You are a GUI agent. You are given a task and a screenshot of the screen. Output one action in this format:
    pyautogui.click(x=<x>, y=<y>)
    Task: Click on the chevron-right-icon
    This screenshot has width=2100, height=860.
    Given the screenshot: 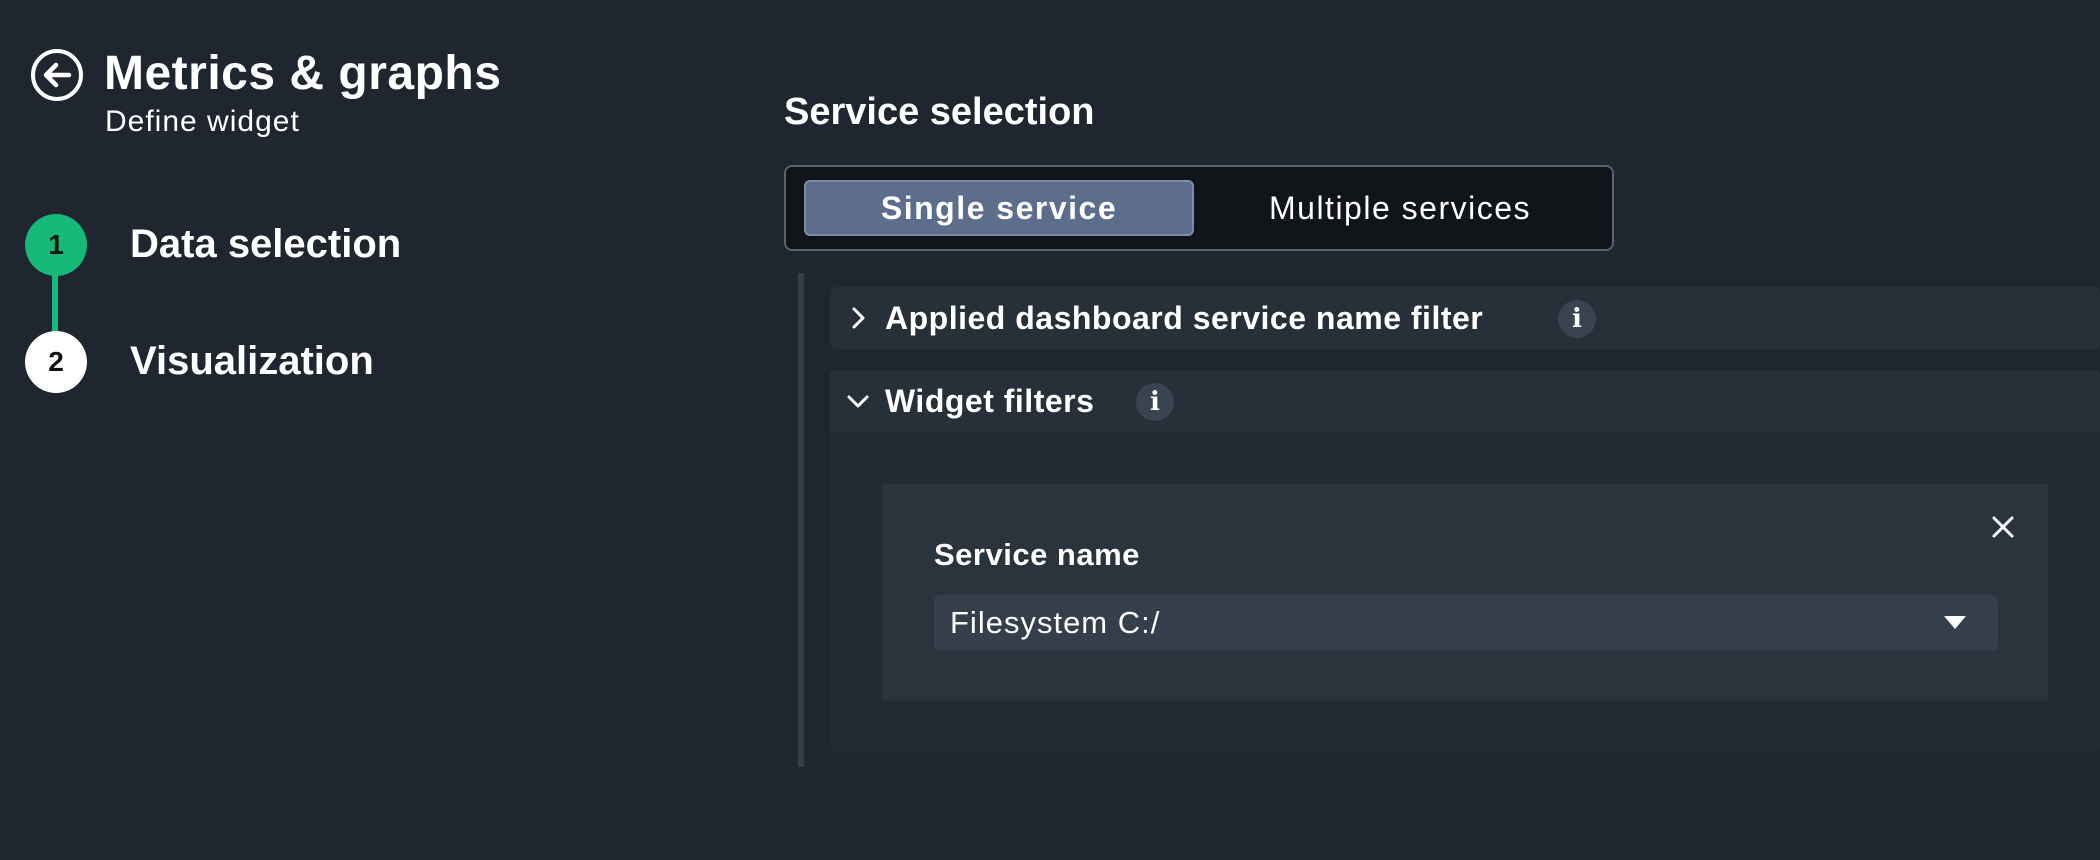 What is the action you would take?
    pyautogui.click(x=858, y=318)
    